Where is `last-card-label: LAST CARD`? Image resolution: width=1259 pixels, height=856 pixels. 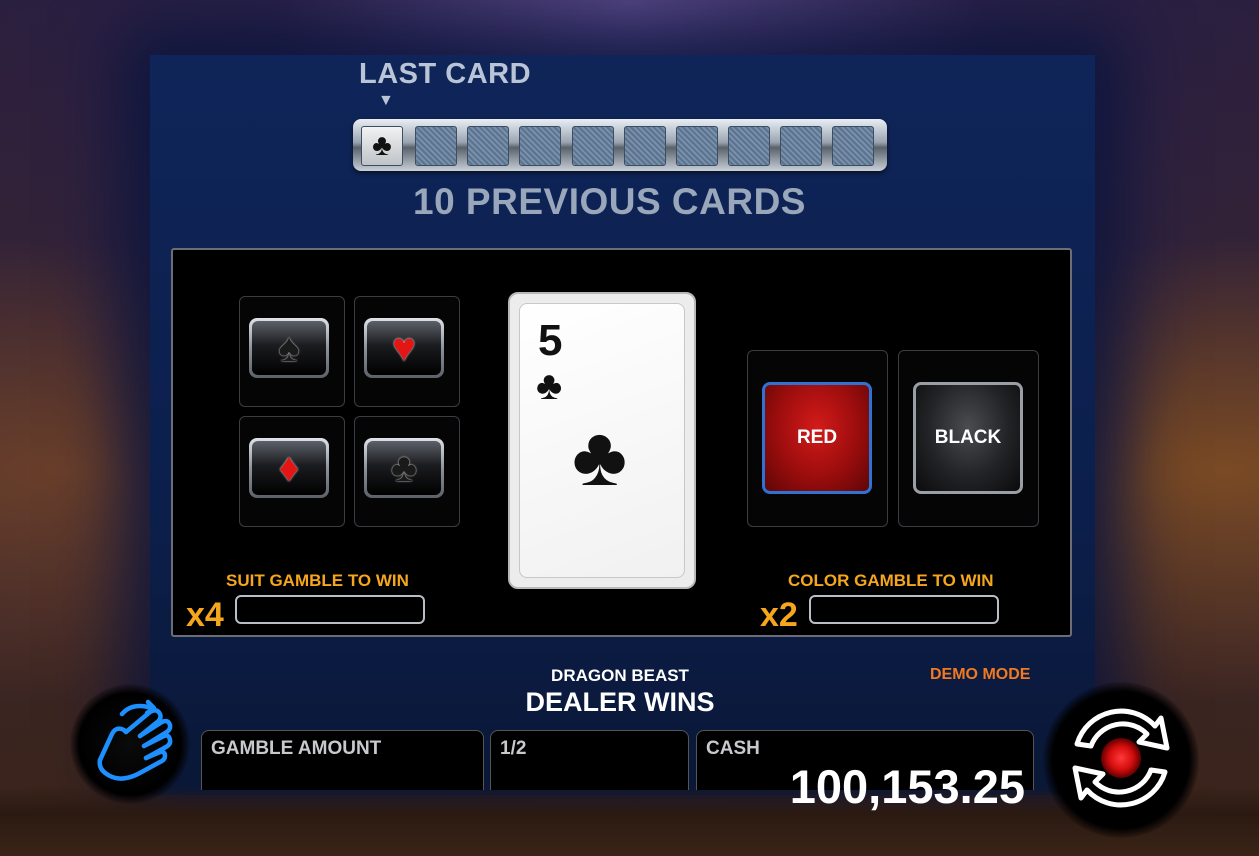 last-card-label: LAST CARD is located at coordinates (445, 74).